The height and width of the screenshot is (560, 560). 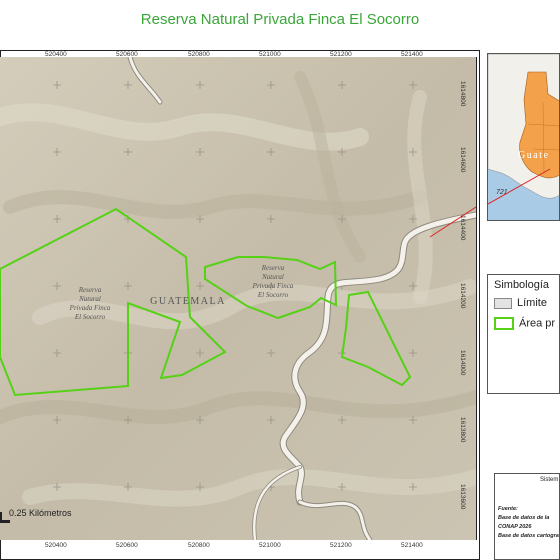 I want to click on top-tick: 520400, so click(x=56, y=54).